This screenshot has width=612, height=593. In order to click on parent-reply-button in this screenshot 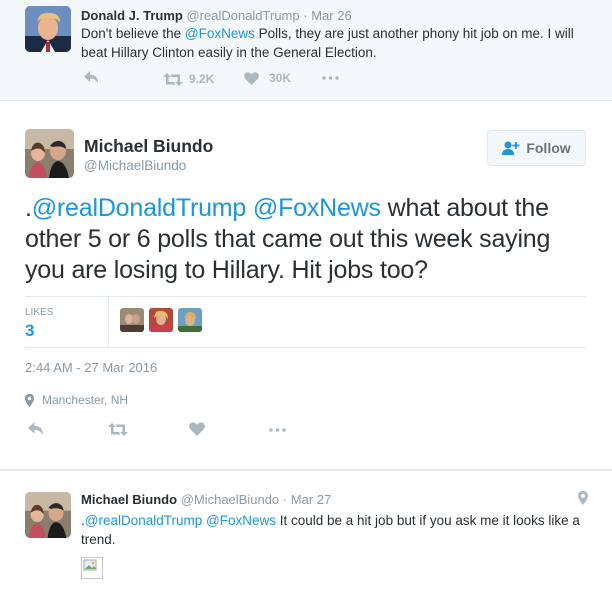, I will do `click(91, 77)`.